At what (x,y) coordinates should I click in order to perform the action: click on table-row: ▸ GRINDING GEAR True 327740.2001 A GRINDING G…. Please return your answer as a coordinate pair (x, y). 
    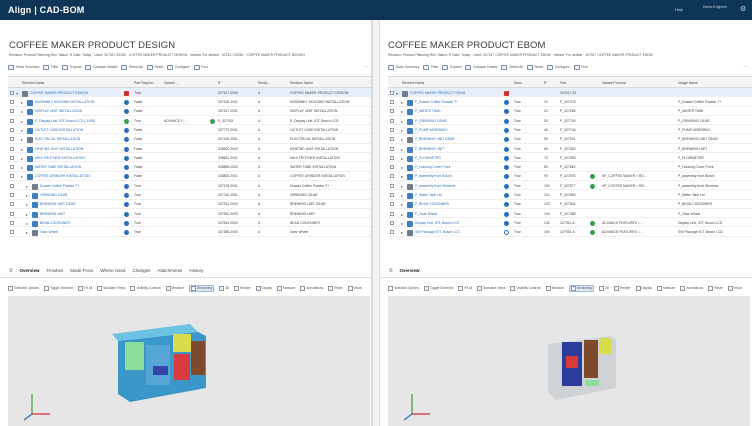
    Looking at the image, I should click on (189, 195).